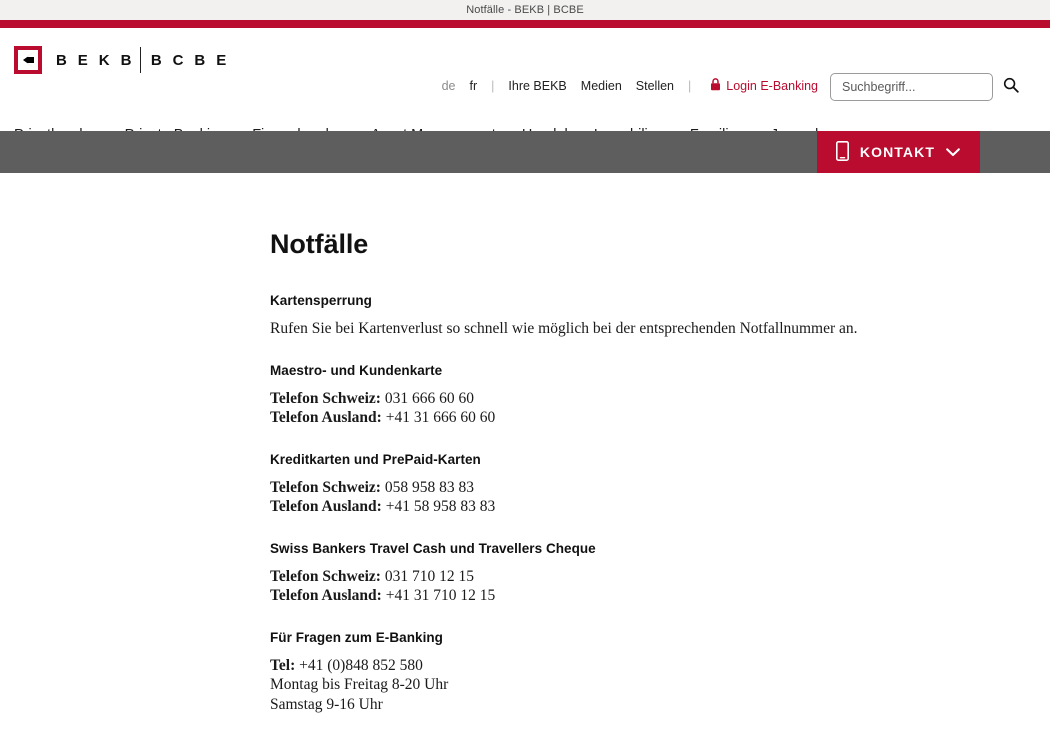 The width and height of the screenshot is (1050, 731). I want to click on contact-value: 058 958 83 83, so click(429, 487).